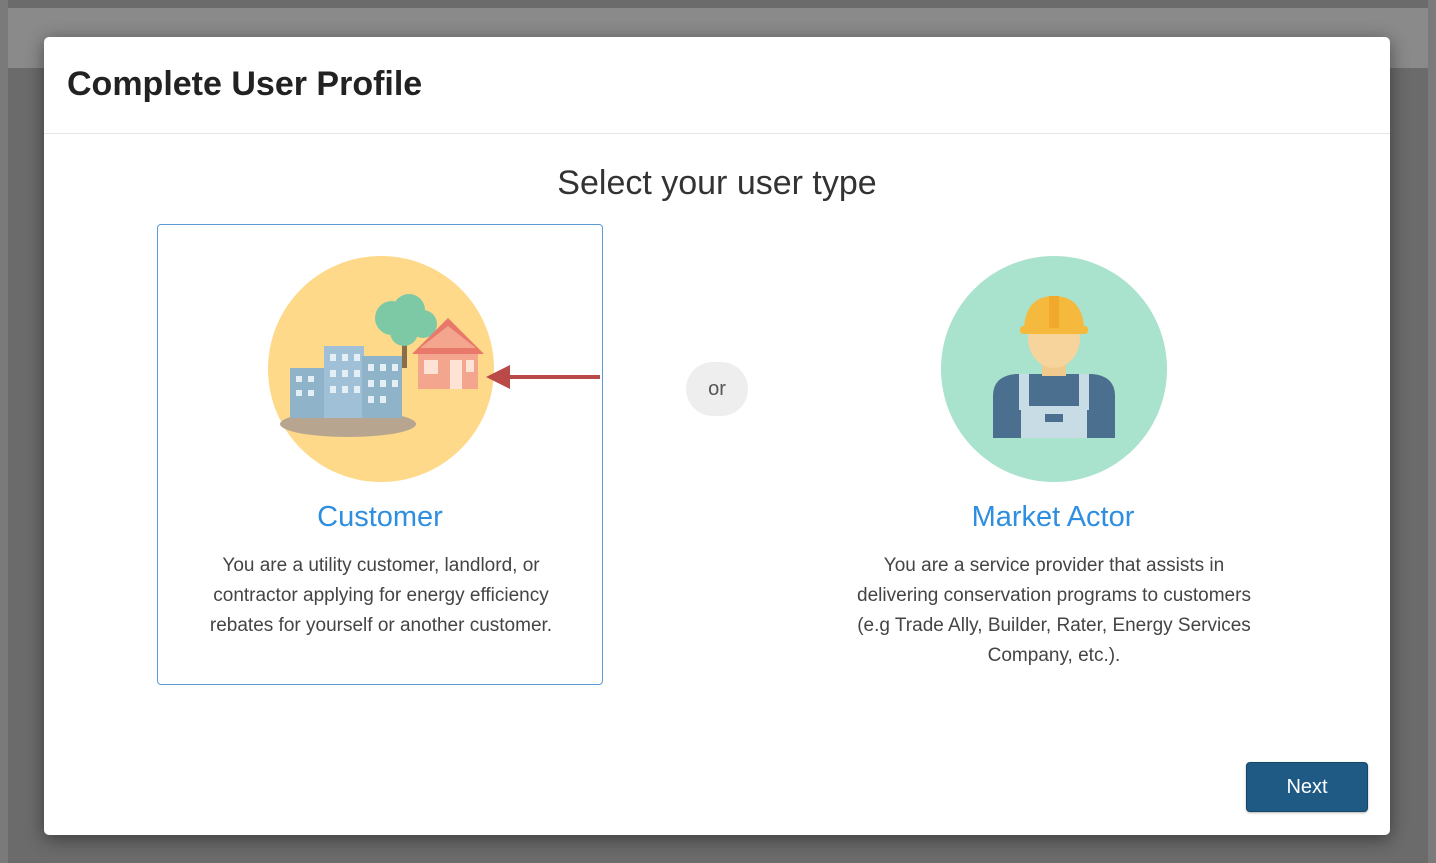 This screenshot has width=1436, height=863. I want to click on modal-title: Complete User Profile, so click(245, 84).